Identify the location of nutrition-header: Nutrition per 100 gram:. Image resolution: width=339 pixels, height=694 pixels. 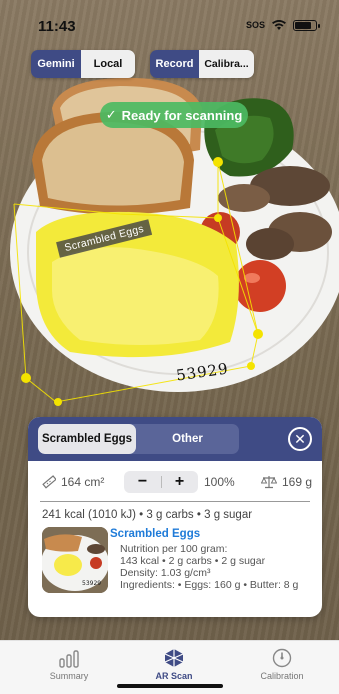
(174, 549).